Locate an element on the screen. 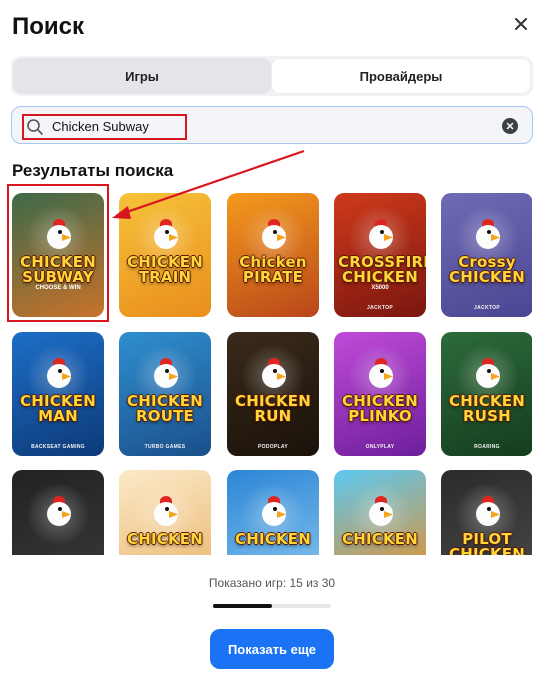  game-card: CROSSFIRE CHICKEN x5000 JACKTOP is located at coordinates (380, 255).